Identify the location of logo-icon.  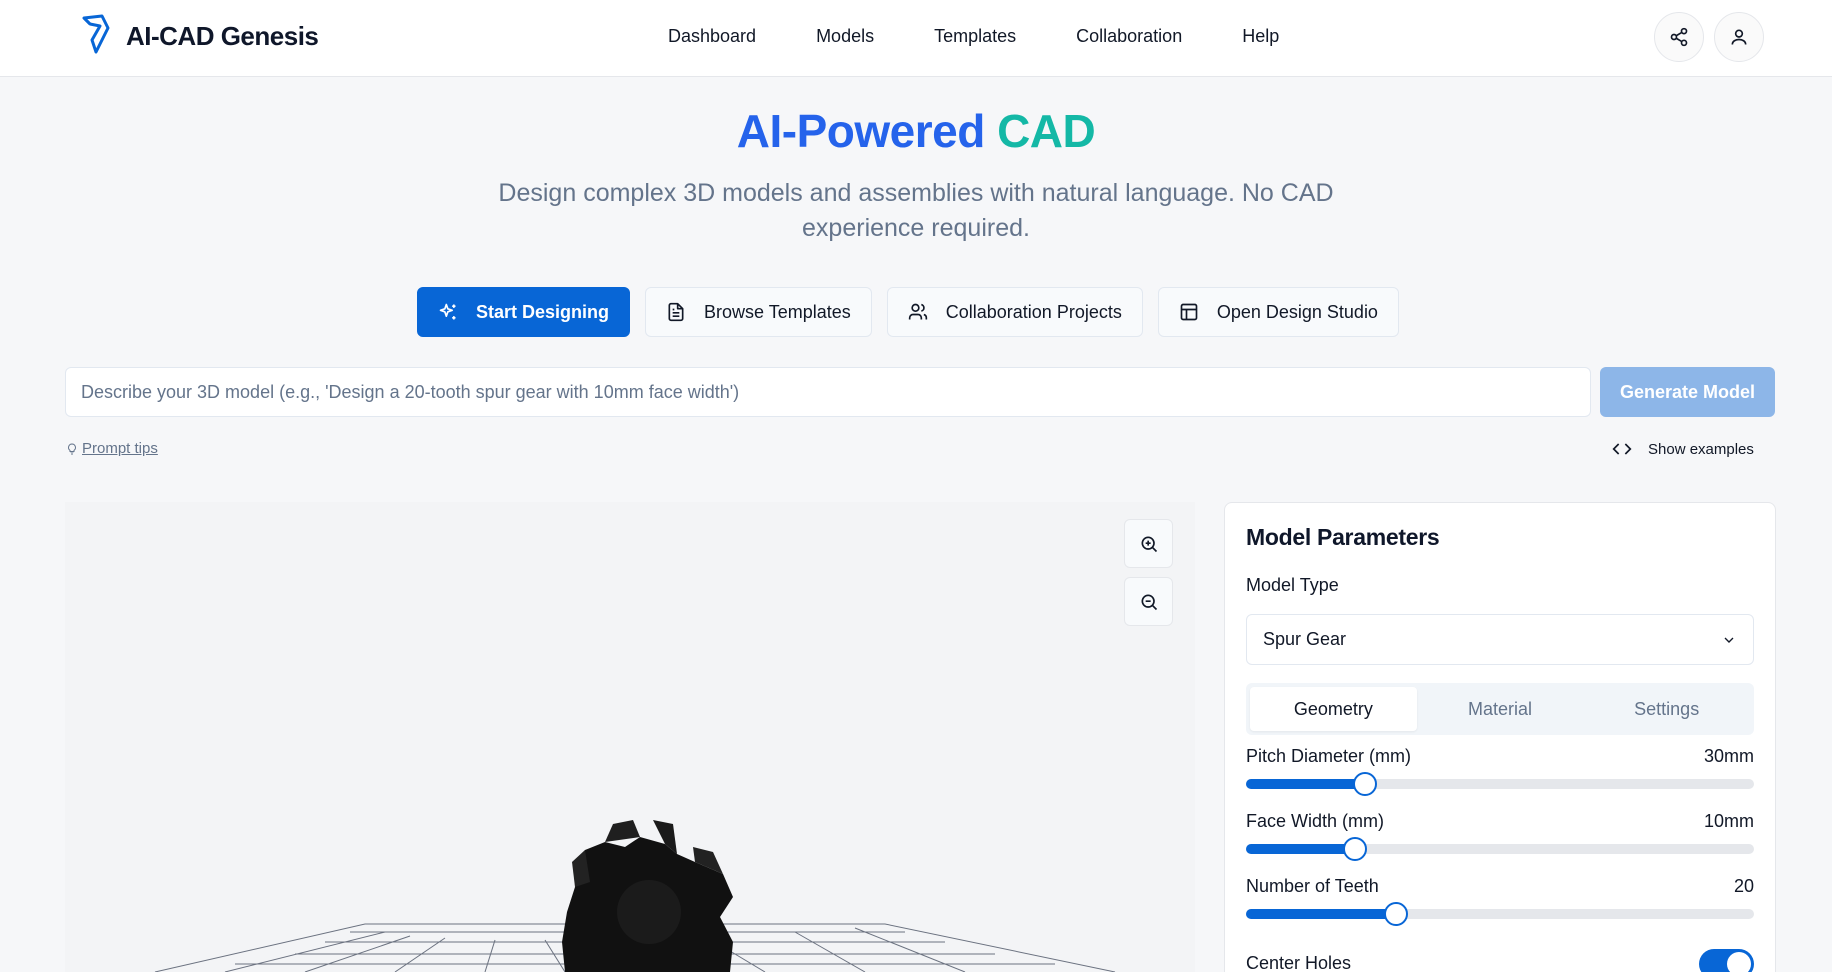
(96, 34).